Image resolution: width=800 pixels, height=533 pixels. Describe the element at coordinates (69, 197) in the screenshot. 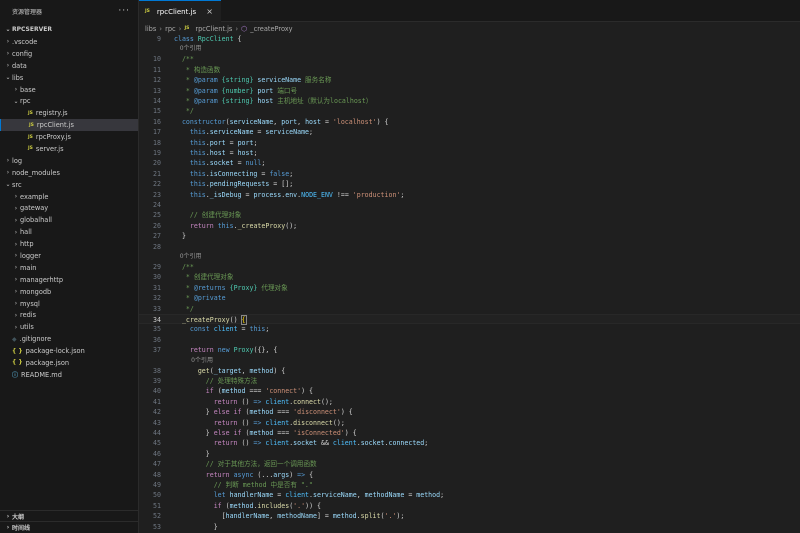

I see `folder-item: › example` at that location.